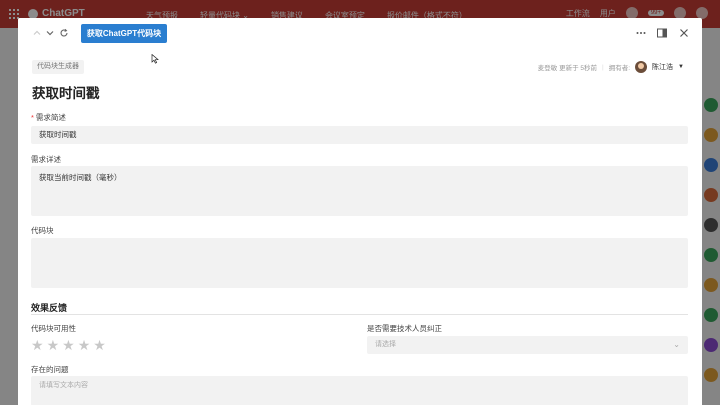  I want to click on owner-name: 陈江浩, so click(662, 67).